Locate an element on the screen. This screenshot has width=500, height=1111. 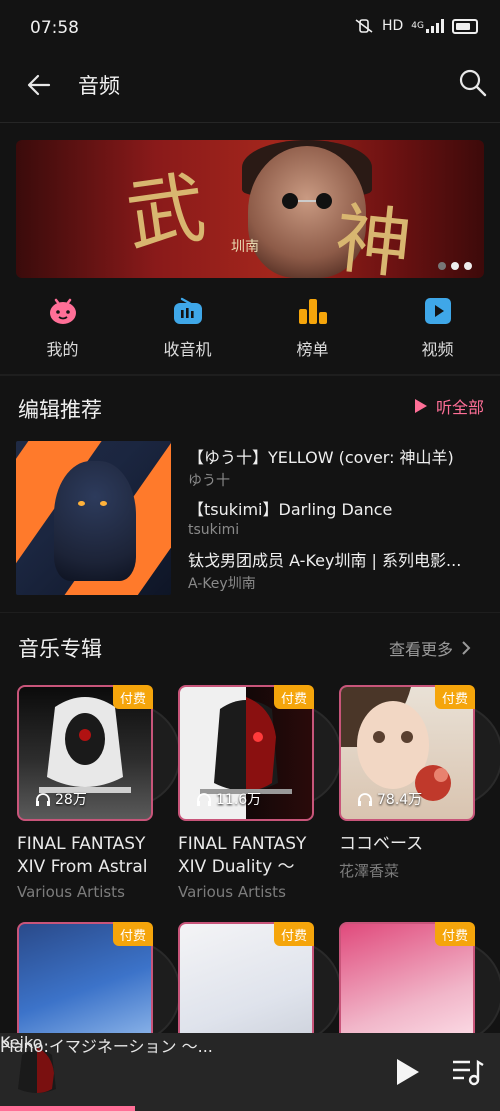
editor-pick-artist: ゆう十 is located at coordinates (209, 481).